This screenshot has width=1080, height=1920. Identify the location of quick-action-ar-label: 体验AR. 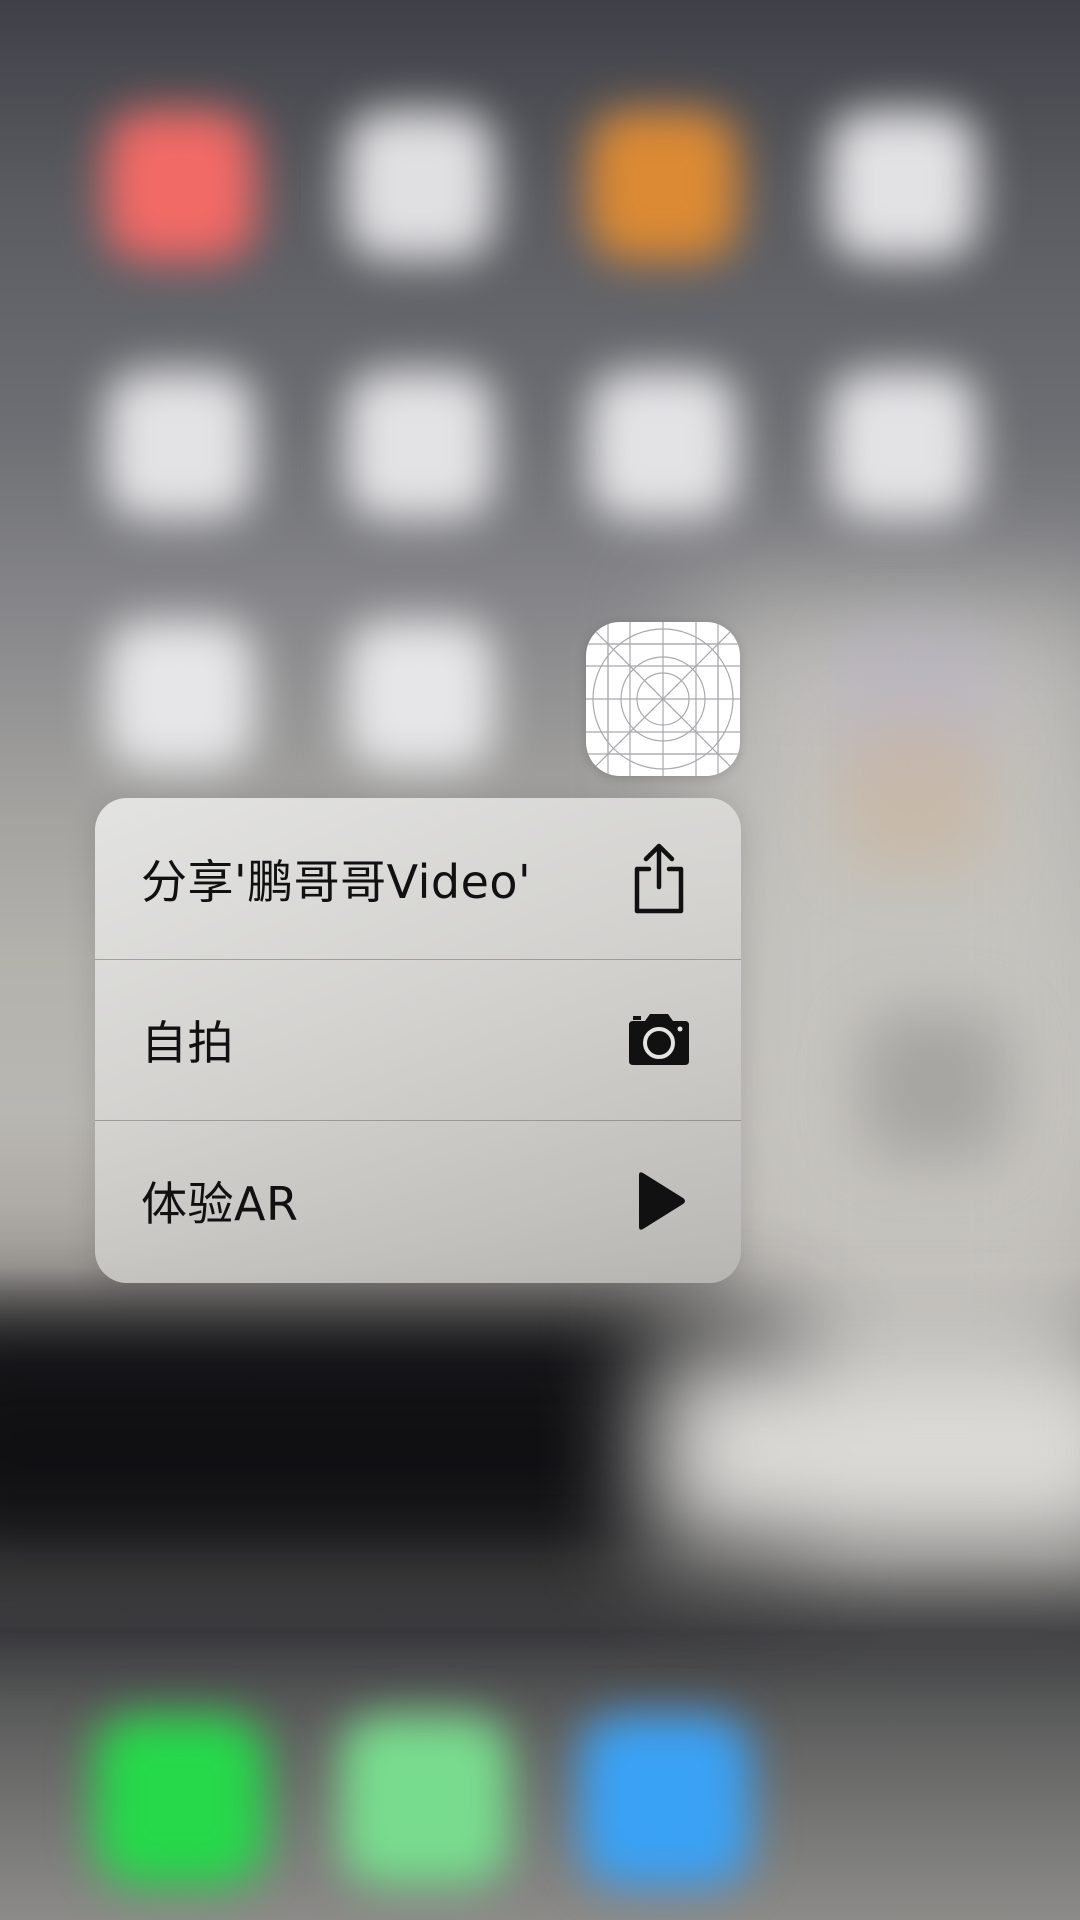
(220, 1204).